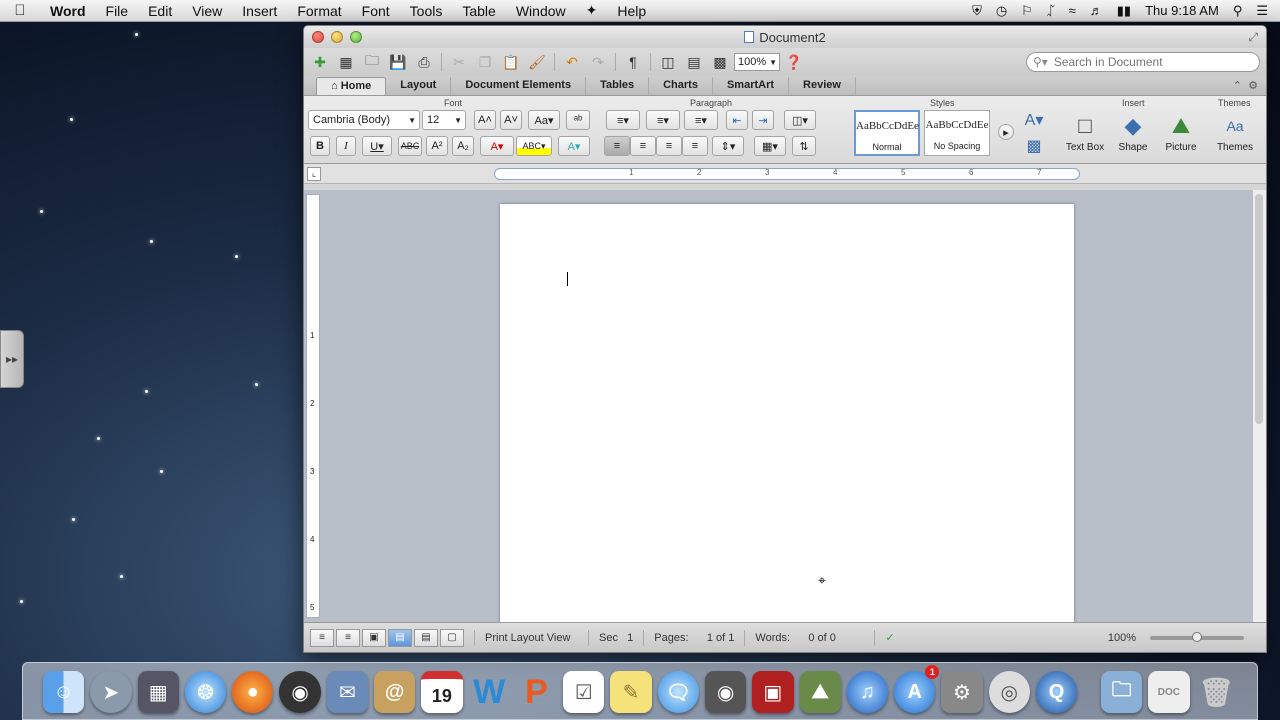  I want to click on menubar-clock: Thu 9:18 AM, so click(1182, 10).